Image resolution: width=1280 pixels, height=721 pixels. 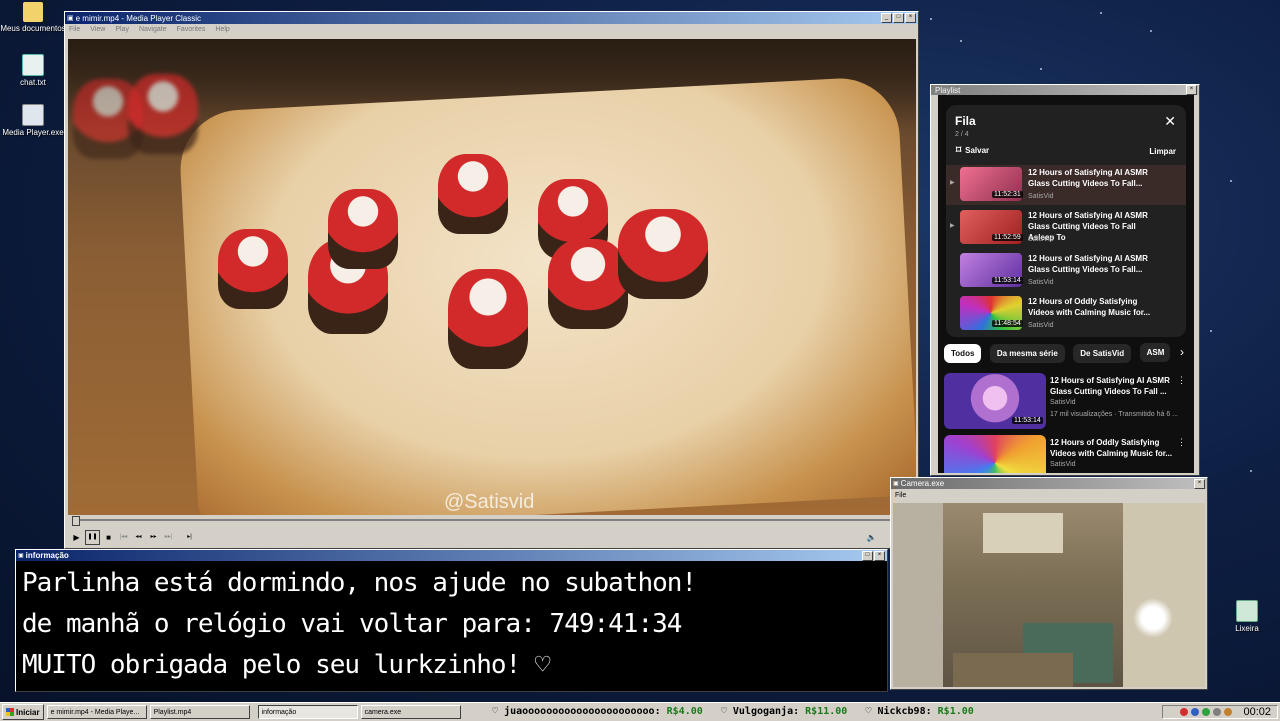 I want to click on seek-bar, so click(x=492, y=521).